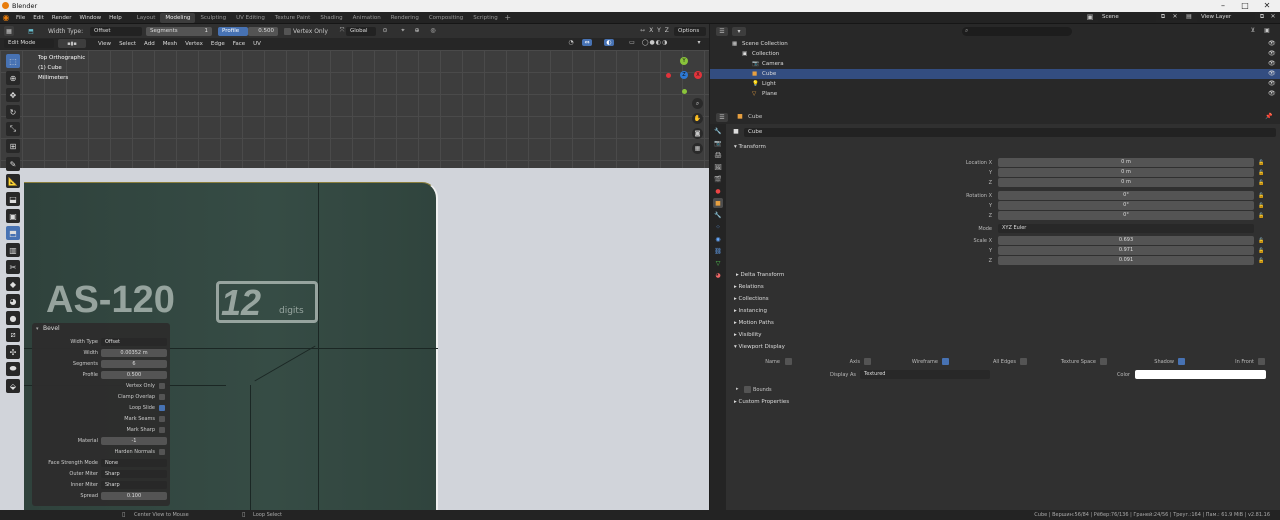  I want to click on maximize-button: □, so click(1245, 6).